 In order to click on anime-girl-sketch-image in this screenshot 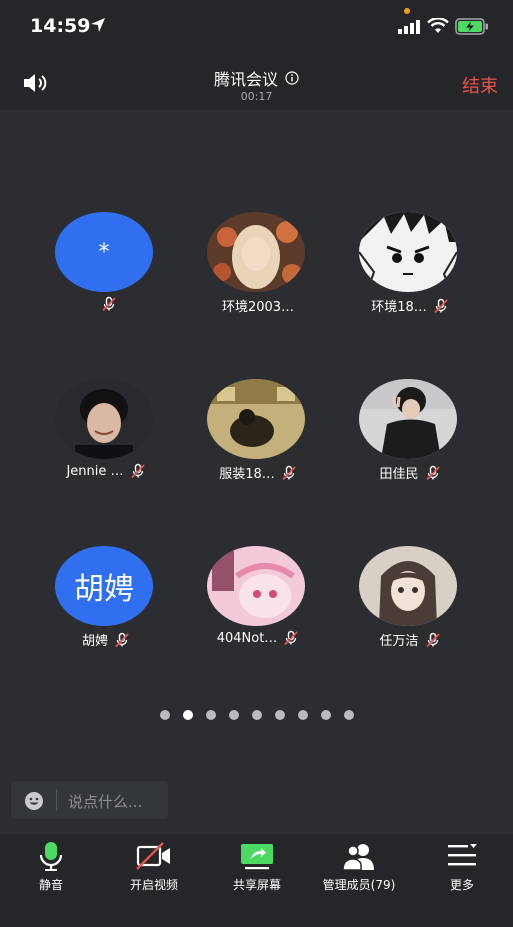, I will do `click(408, 586)`.